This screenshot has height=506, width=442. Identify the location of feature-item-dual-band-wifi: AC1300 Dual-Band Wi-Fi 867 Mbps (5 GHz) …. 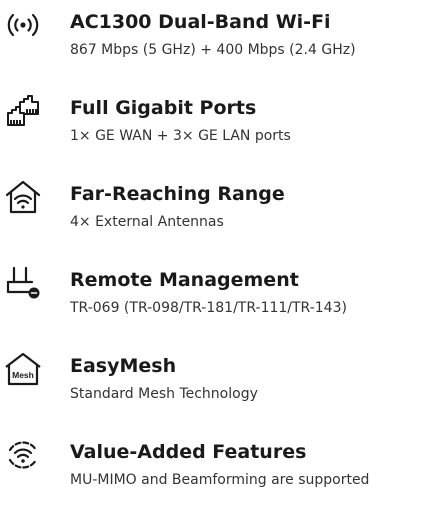
(221, 41).